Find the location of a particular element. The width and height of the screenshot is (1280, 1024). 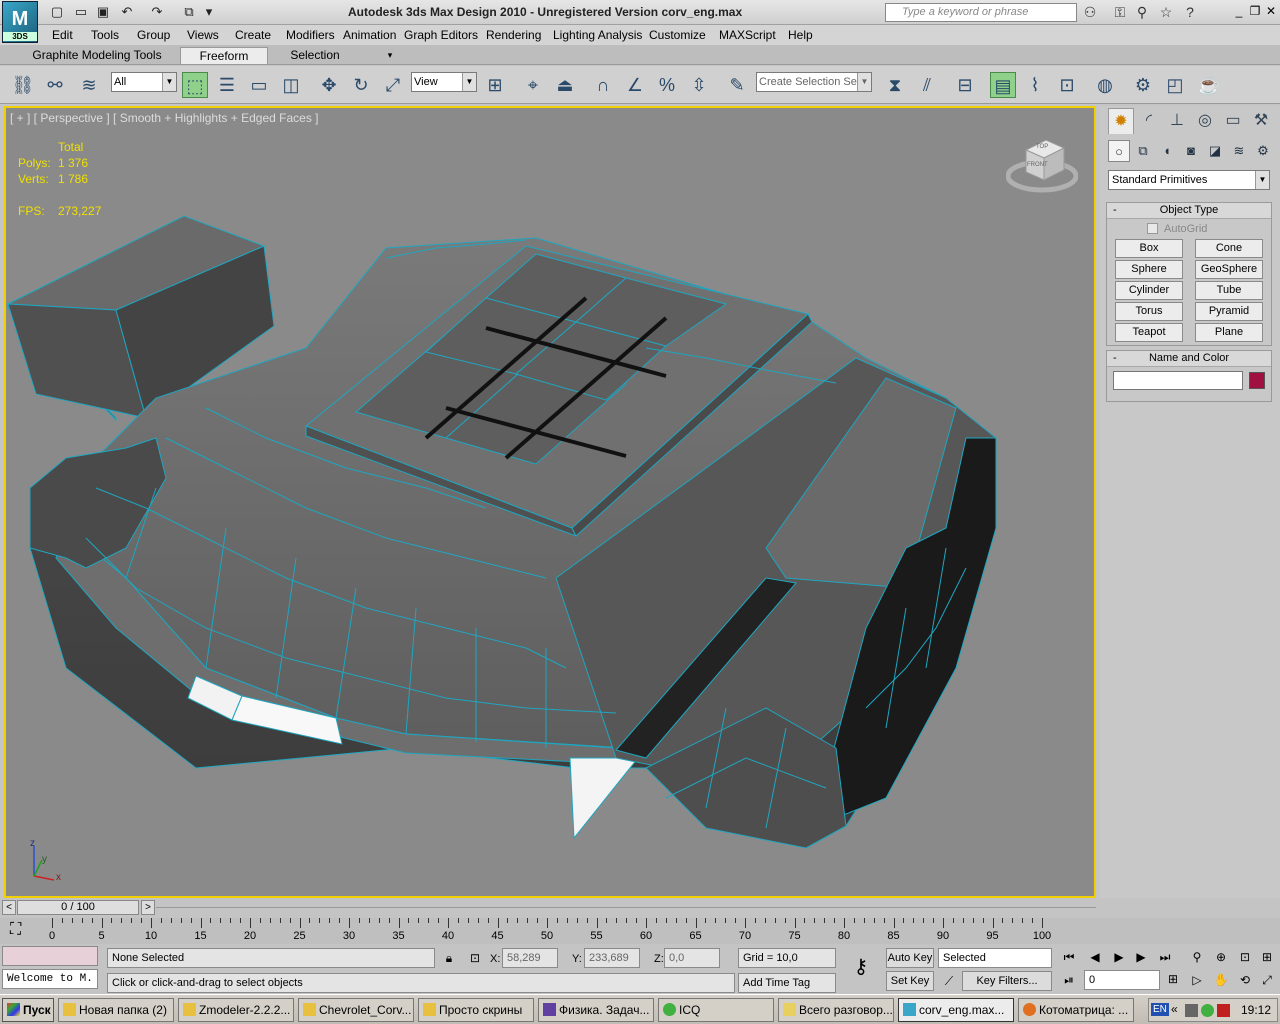

minimize-button: _ is located at coordinates (1239, 11).